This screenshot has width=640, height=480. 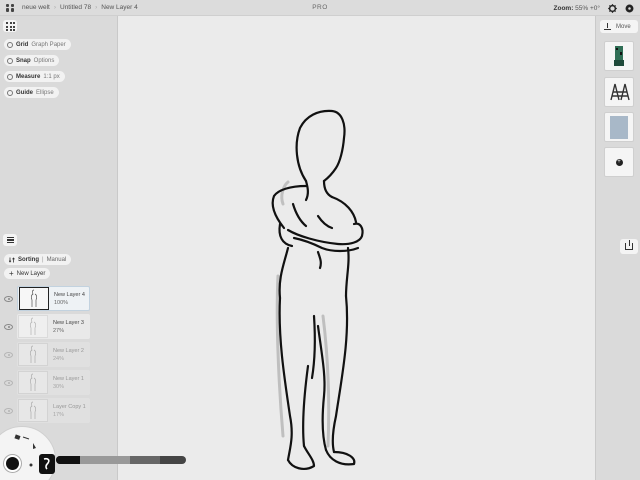 I want to click on layer-card: New Layer 3 27%, so click(x=53, y=326).